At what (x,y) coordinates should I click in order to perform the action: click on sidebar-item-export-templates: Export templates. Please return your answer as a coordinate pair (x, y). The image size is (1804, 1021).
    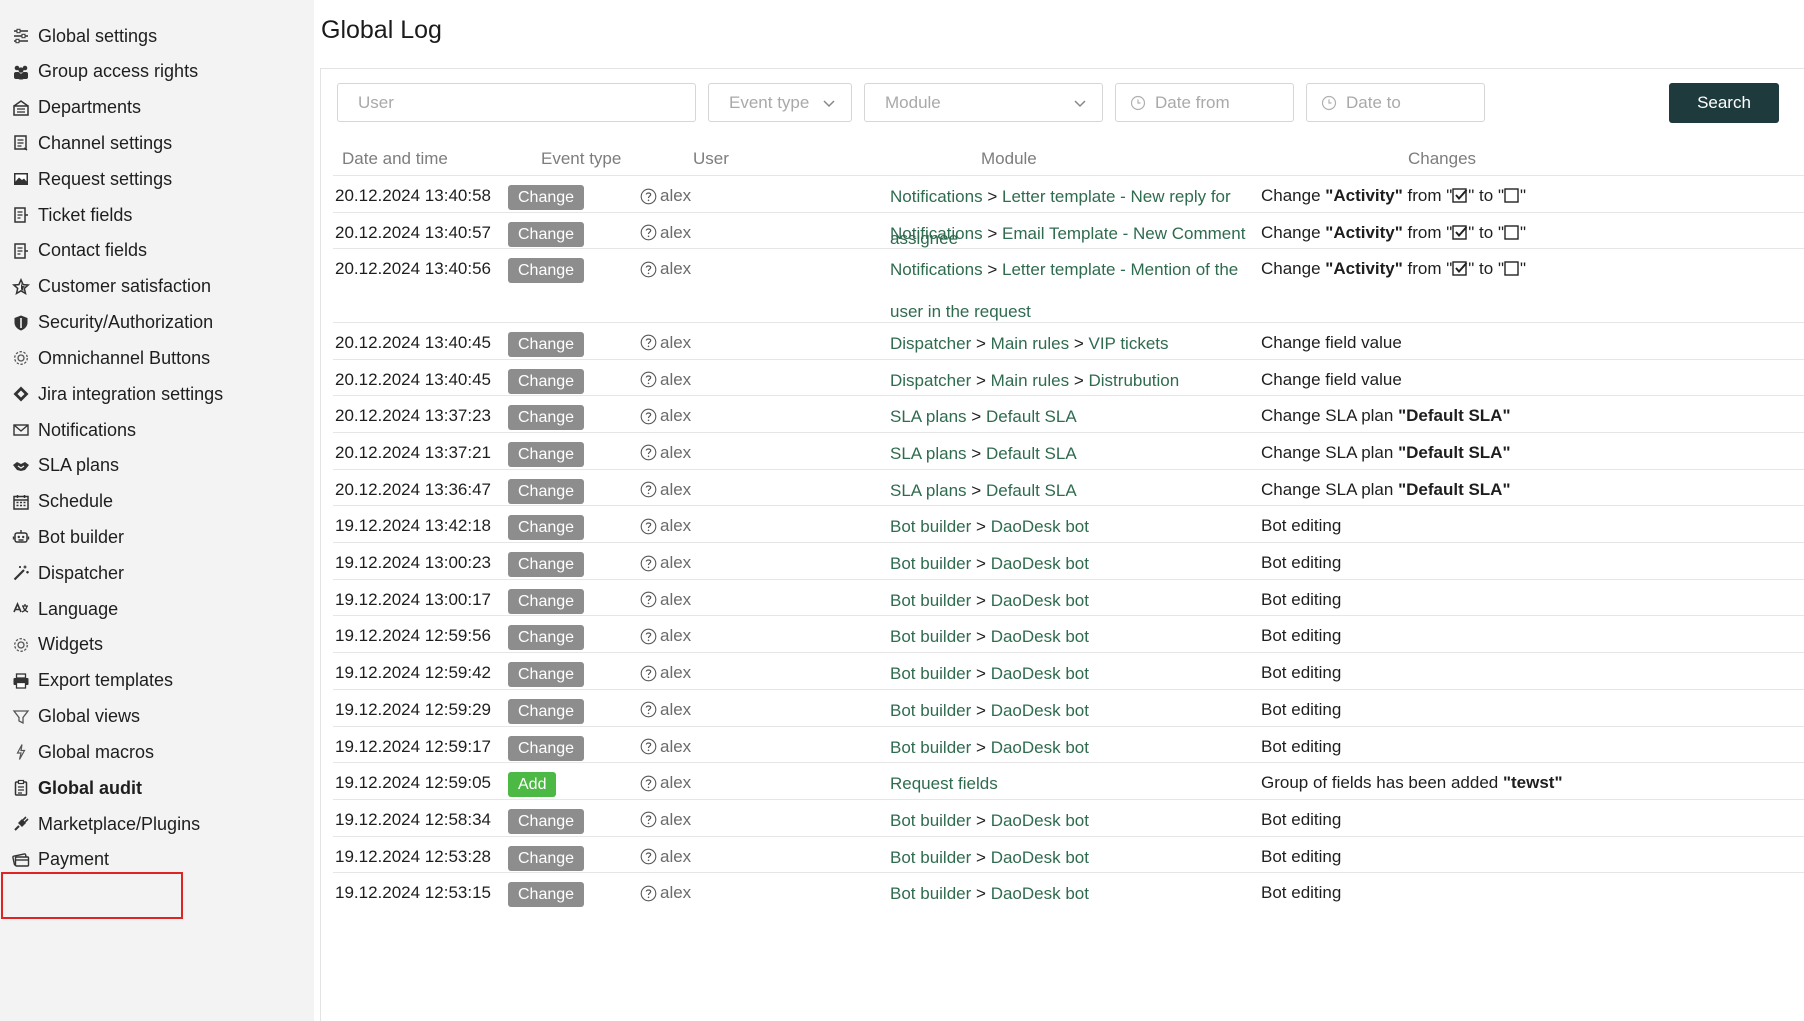
    Looking at the image, I should click on (91, 681).